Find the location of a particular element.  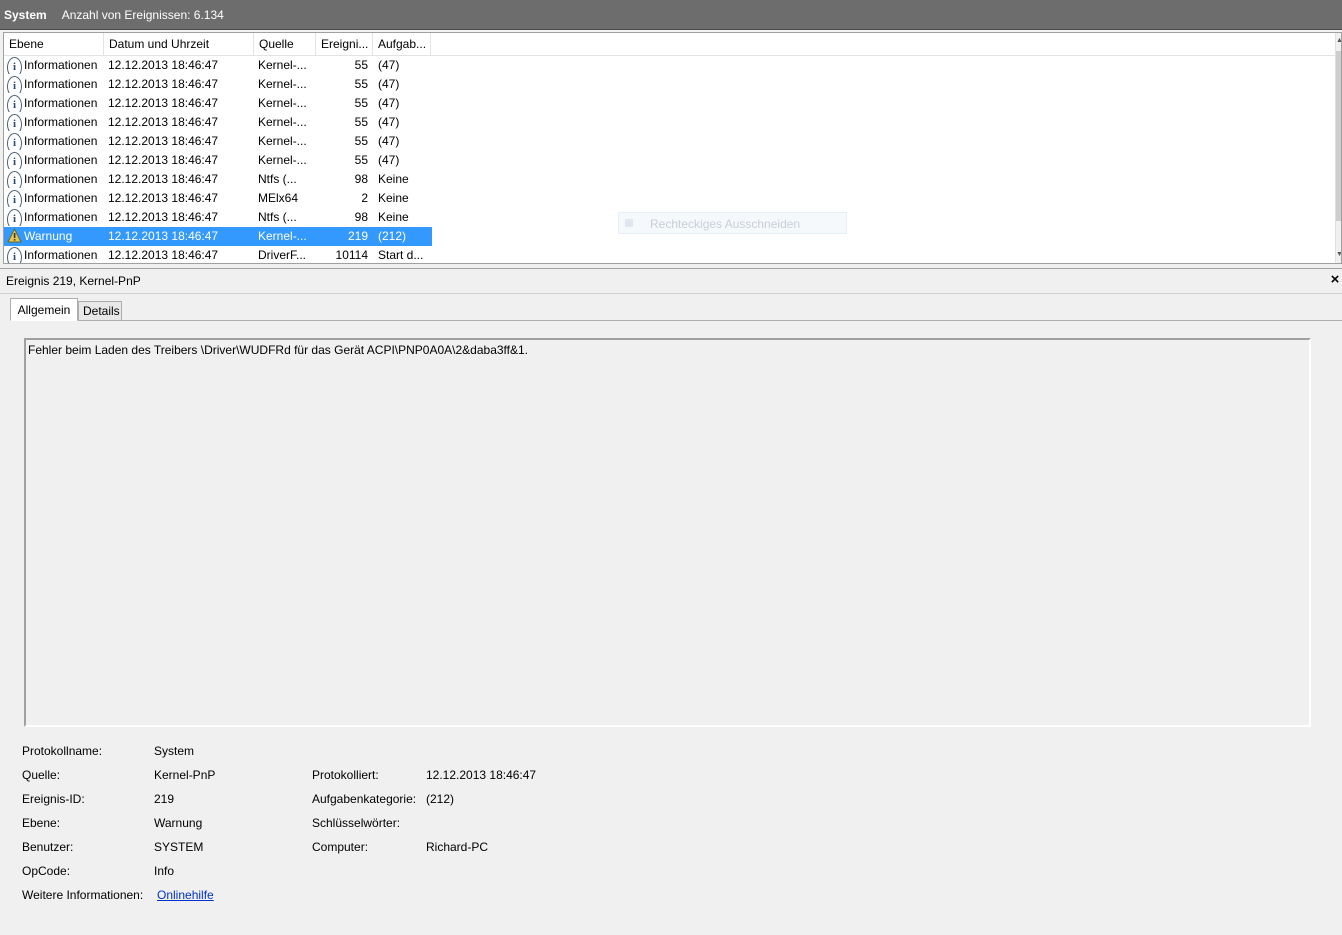

field-value: Info is located at coordinates (164, 871).